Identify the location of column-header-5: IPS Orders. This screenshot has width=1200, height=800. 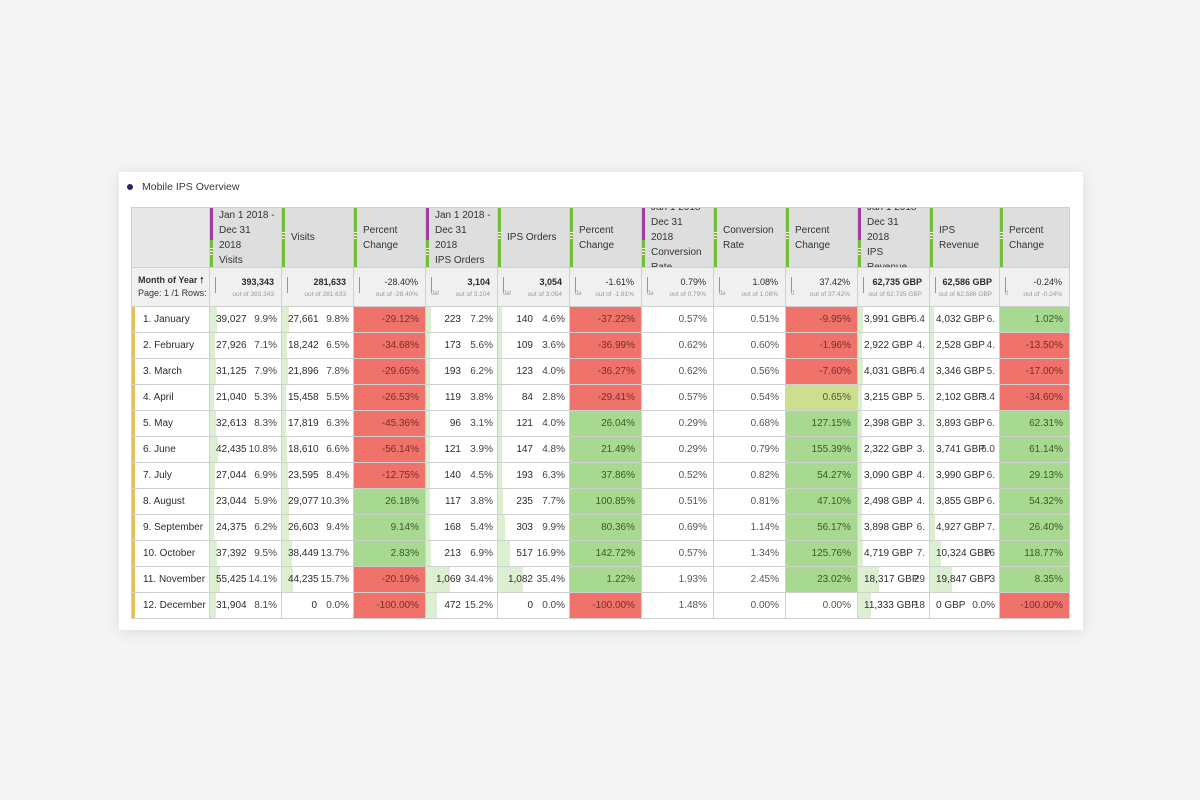
(533, 237).